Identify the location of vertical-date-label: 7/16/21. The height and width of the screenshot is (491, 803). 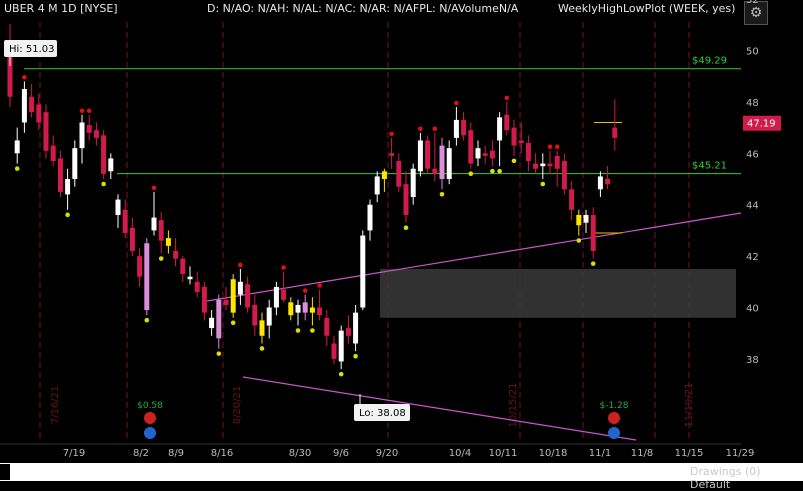
(55, 405).